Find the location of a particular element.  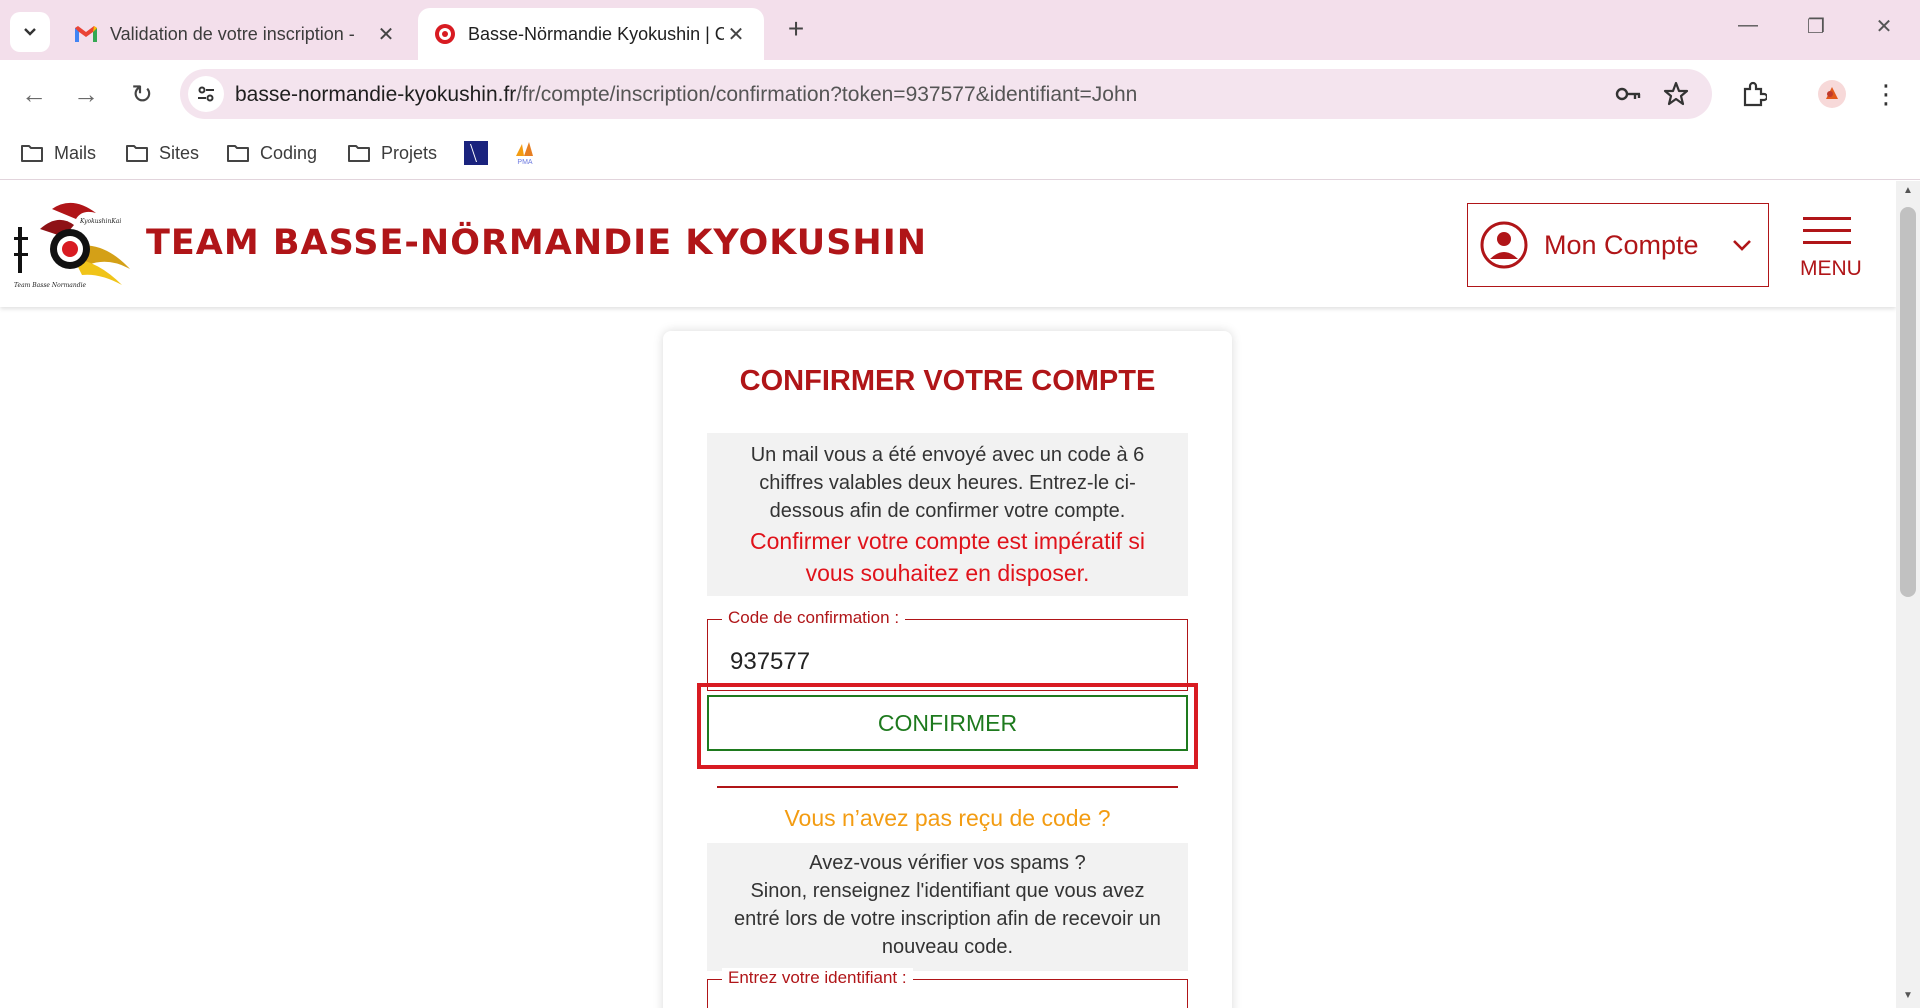

scroll-up-icon: ▲ is located at coordinates (1908, 191).